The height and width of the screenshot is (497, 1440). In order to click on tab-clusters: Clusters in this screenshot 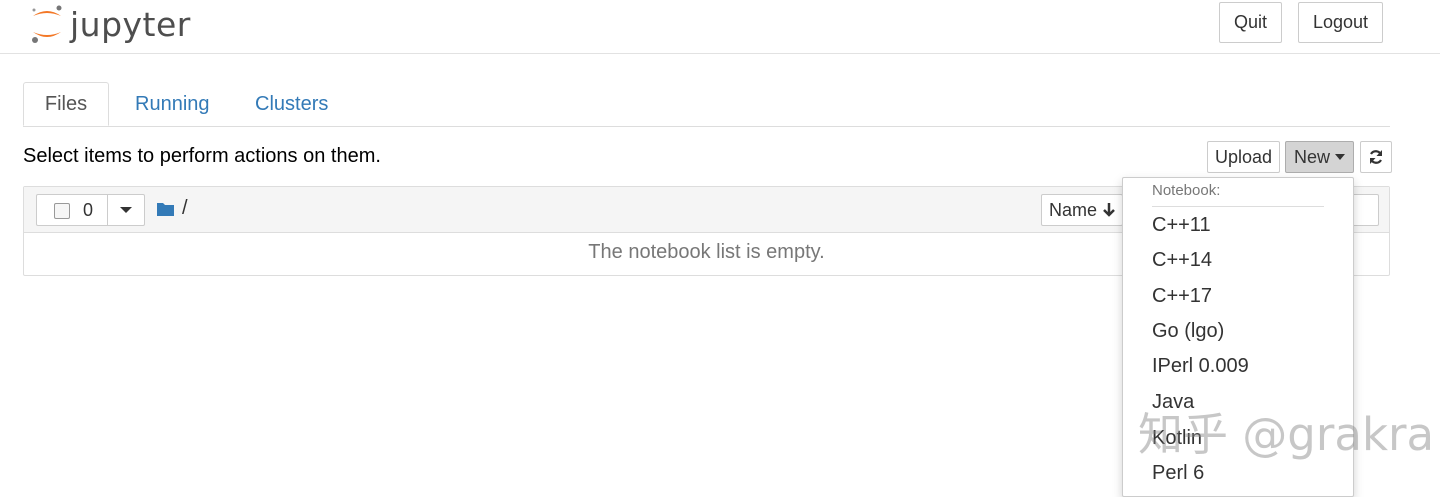, I will do `click(291, 104)`.